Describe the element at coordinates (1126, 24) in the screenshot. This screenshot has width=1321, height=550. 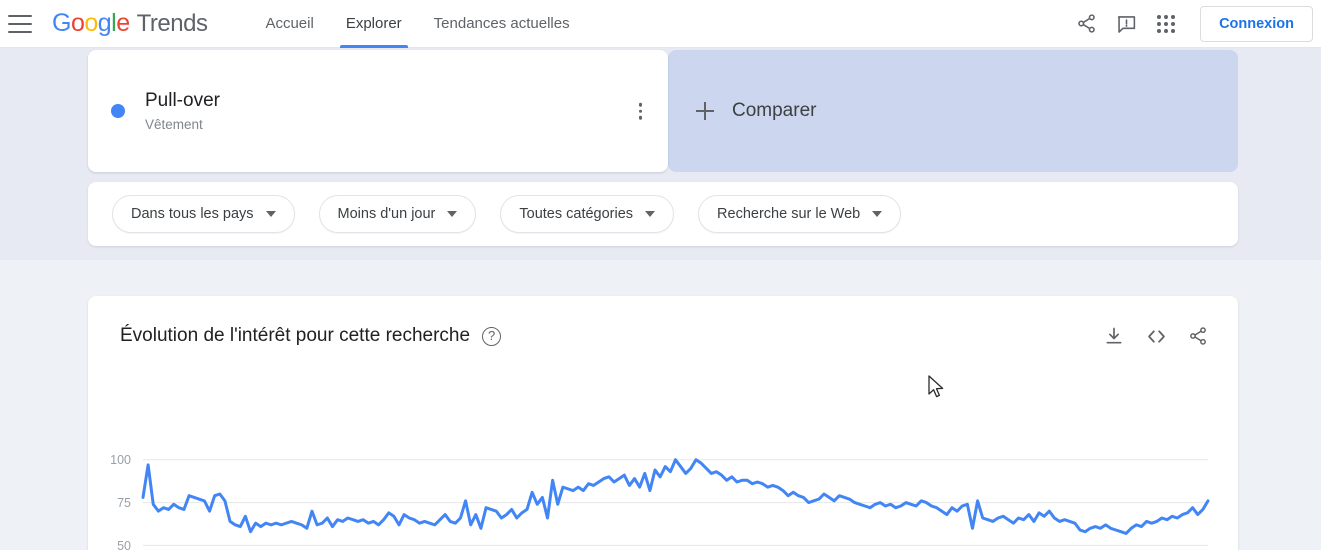
I see `feedback-icon` at that location.